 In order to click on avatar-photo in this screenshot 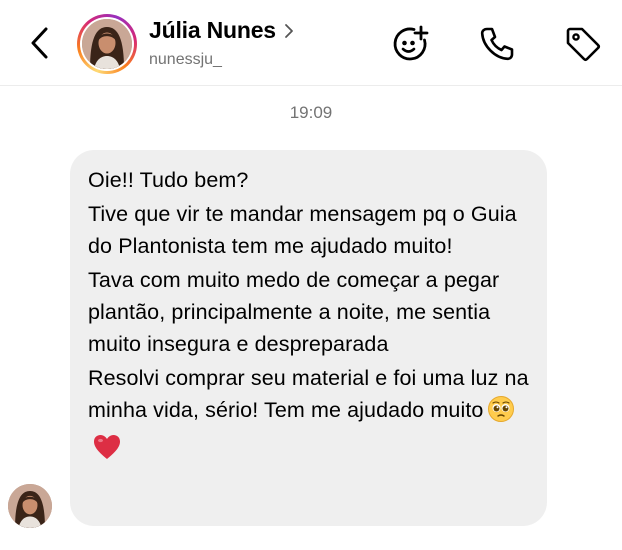, I will do `click(107, 44)`.